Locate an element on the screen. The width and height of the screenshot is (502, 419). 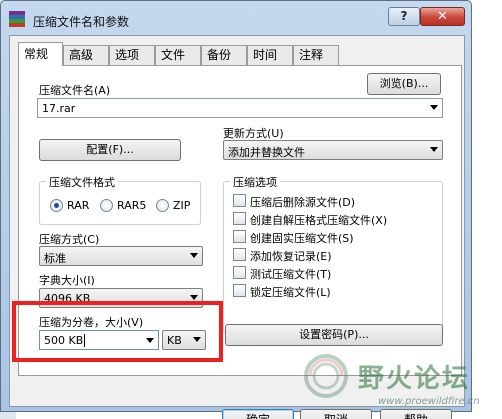
archiving-options-legend: 压缩选项 is located at coordinates (255, 182).